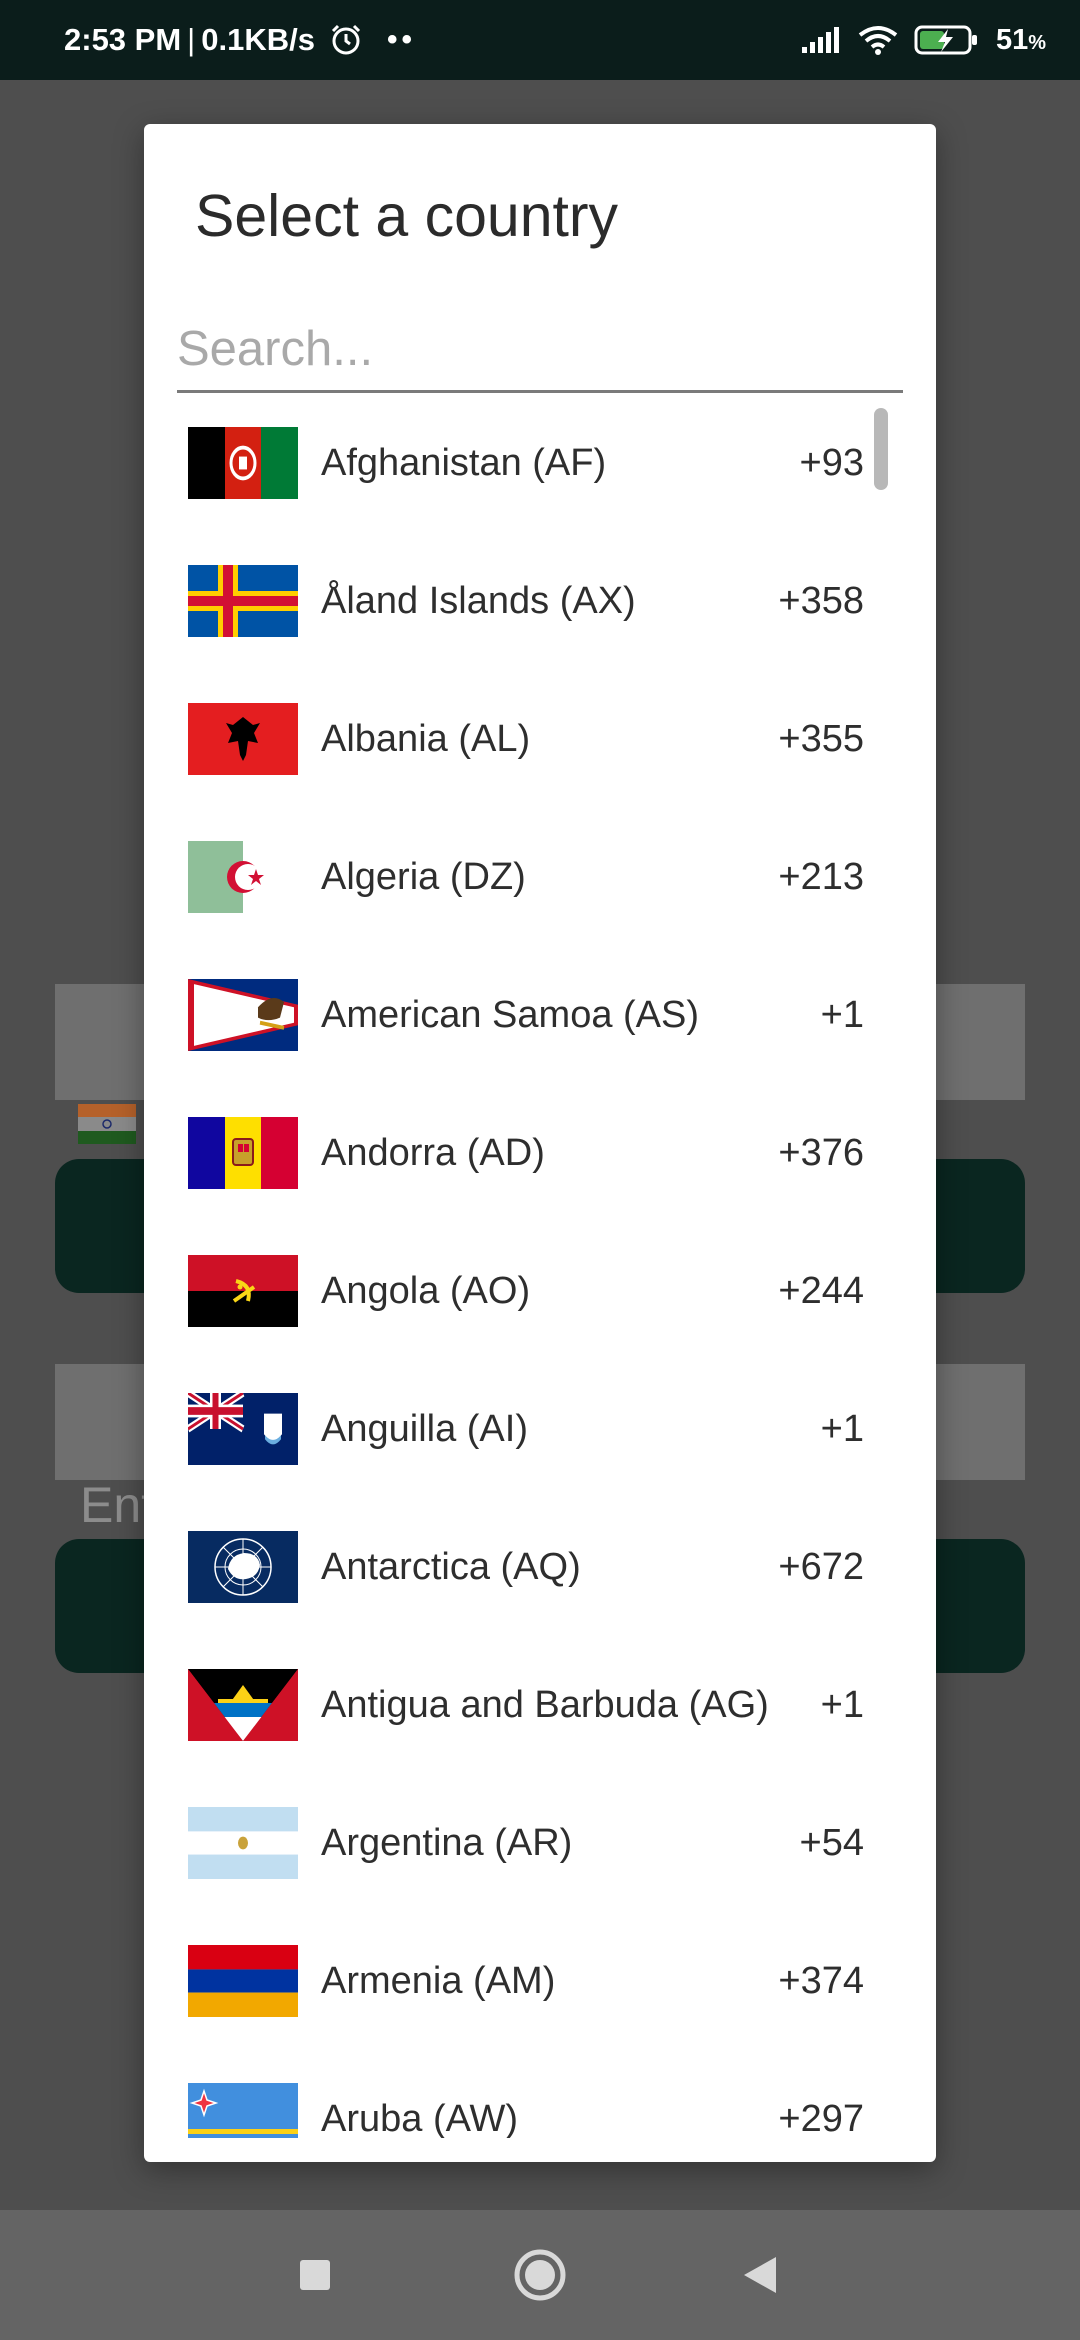  I want to click on country-name: Albania (AL), so click(426, 738).